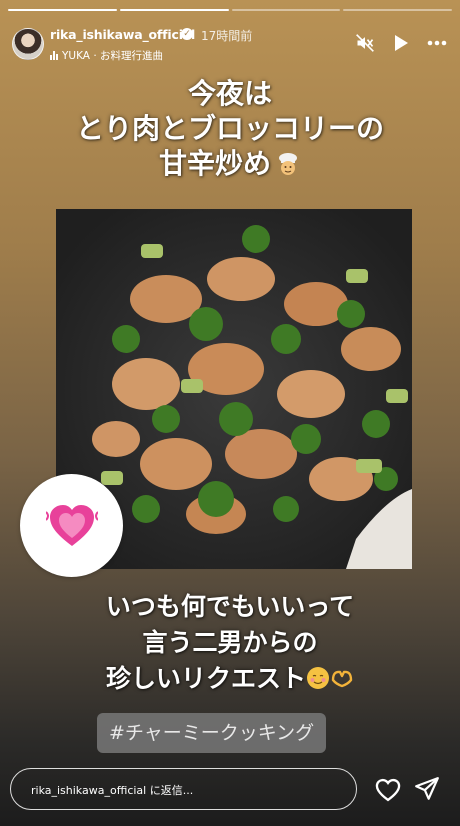 The image size is (460, 826). What do you see at coordinates (230, 606) in the screenshot?
I see `caption-line: いつも何でもいいって` at bounding box center [230, 606].